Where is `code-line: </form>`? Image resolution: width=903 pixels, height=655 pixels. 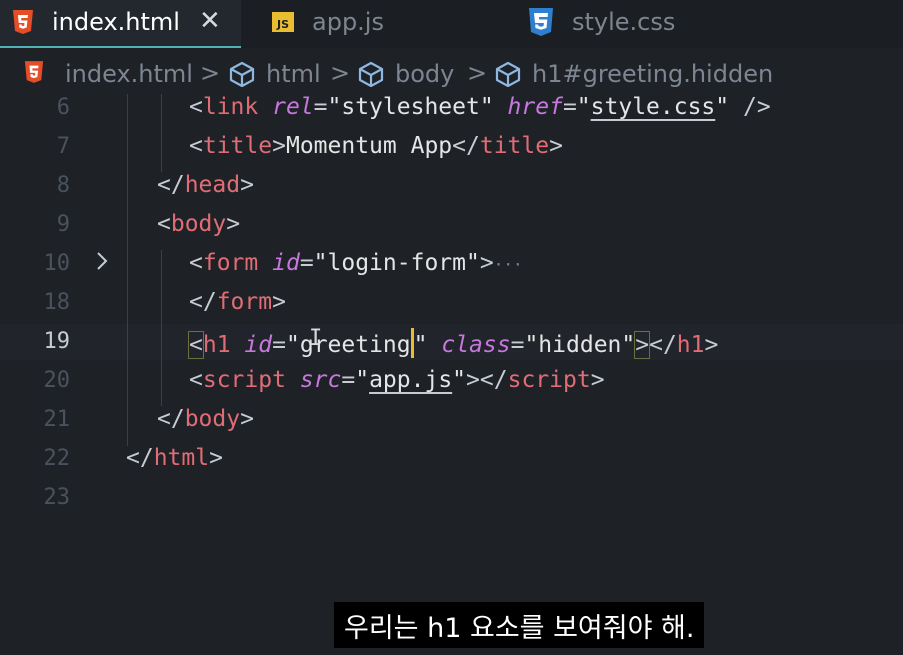 code-line: </form> is located at coordinates (237, 302).